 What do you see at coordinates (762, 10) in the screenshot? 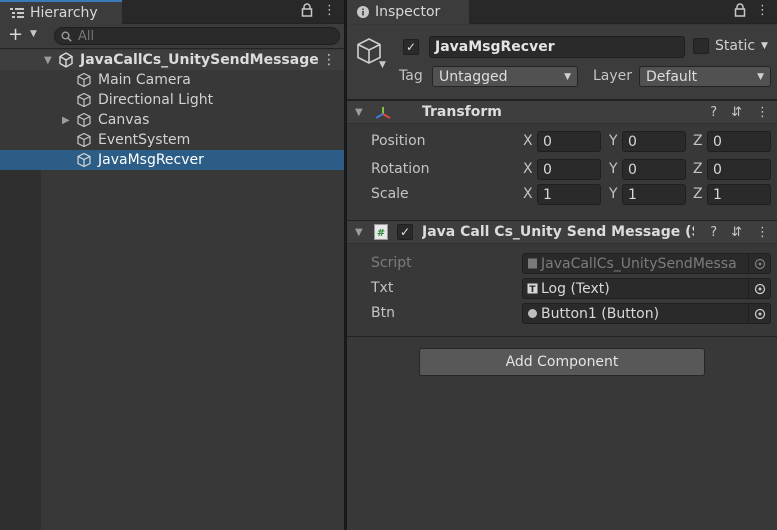
I see `inspector-tab-menu-icon: ⋮` at bounding box center [762, 10].